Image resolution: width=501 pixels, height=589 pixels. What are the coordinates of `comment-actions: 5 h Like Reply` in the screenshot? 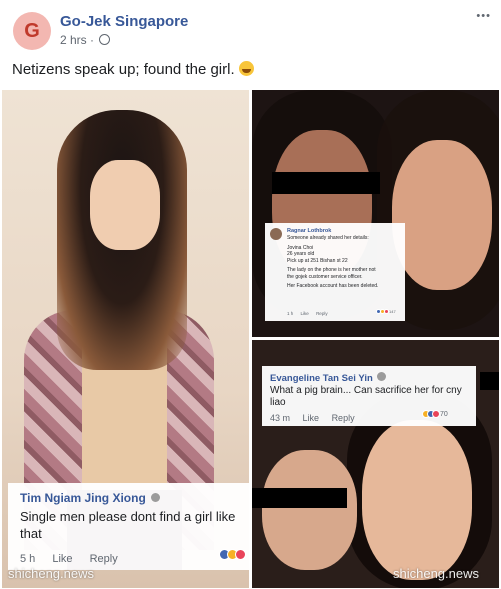 It's located at (76, 559).